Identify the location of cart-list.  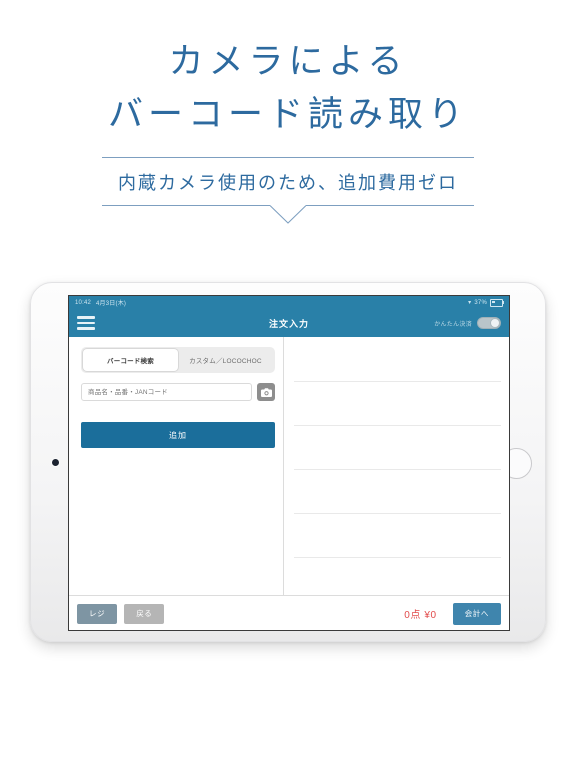
(396, 448).